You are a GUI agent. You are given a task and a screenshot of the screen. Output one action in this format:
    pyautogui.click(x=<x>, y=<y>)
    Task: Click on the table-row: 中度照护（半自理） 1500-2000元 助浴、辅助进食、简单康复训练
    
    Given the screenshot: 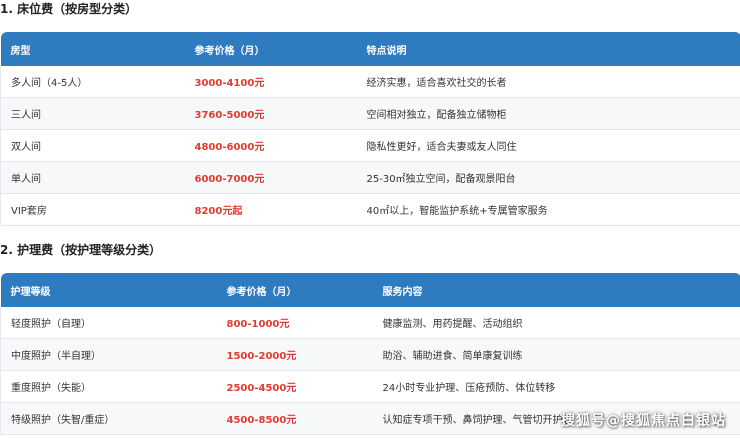 What is the action you would take?
    pyautogui.click(x=370, y=354)
    